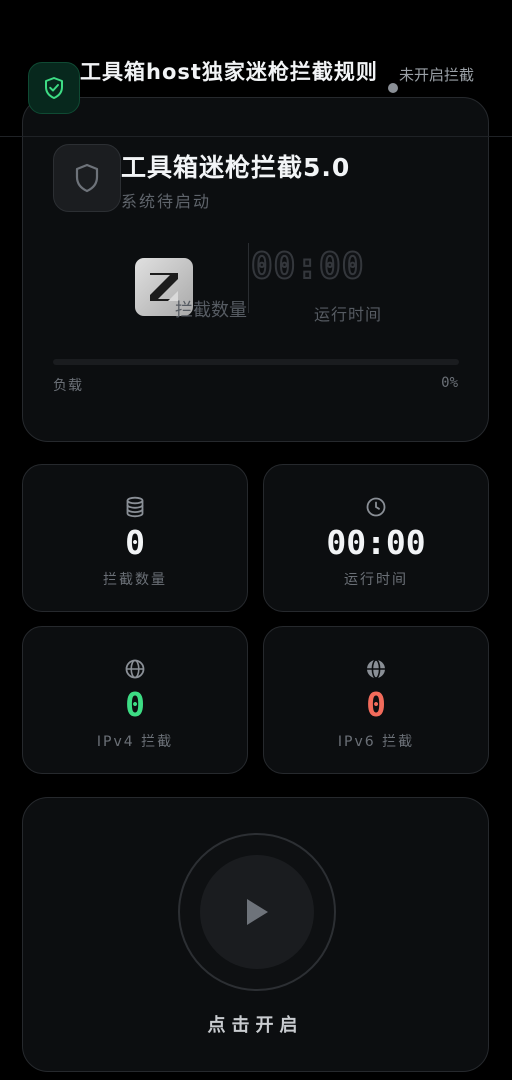 The height and width of the screenshot is (1080, 512). What do you see at coordinates (135, 669) in the screenshot?
I see `globe-icon` at bounding box center [135, 669].